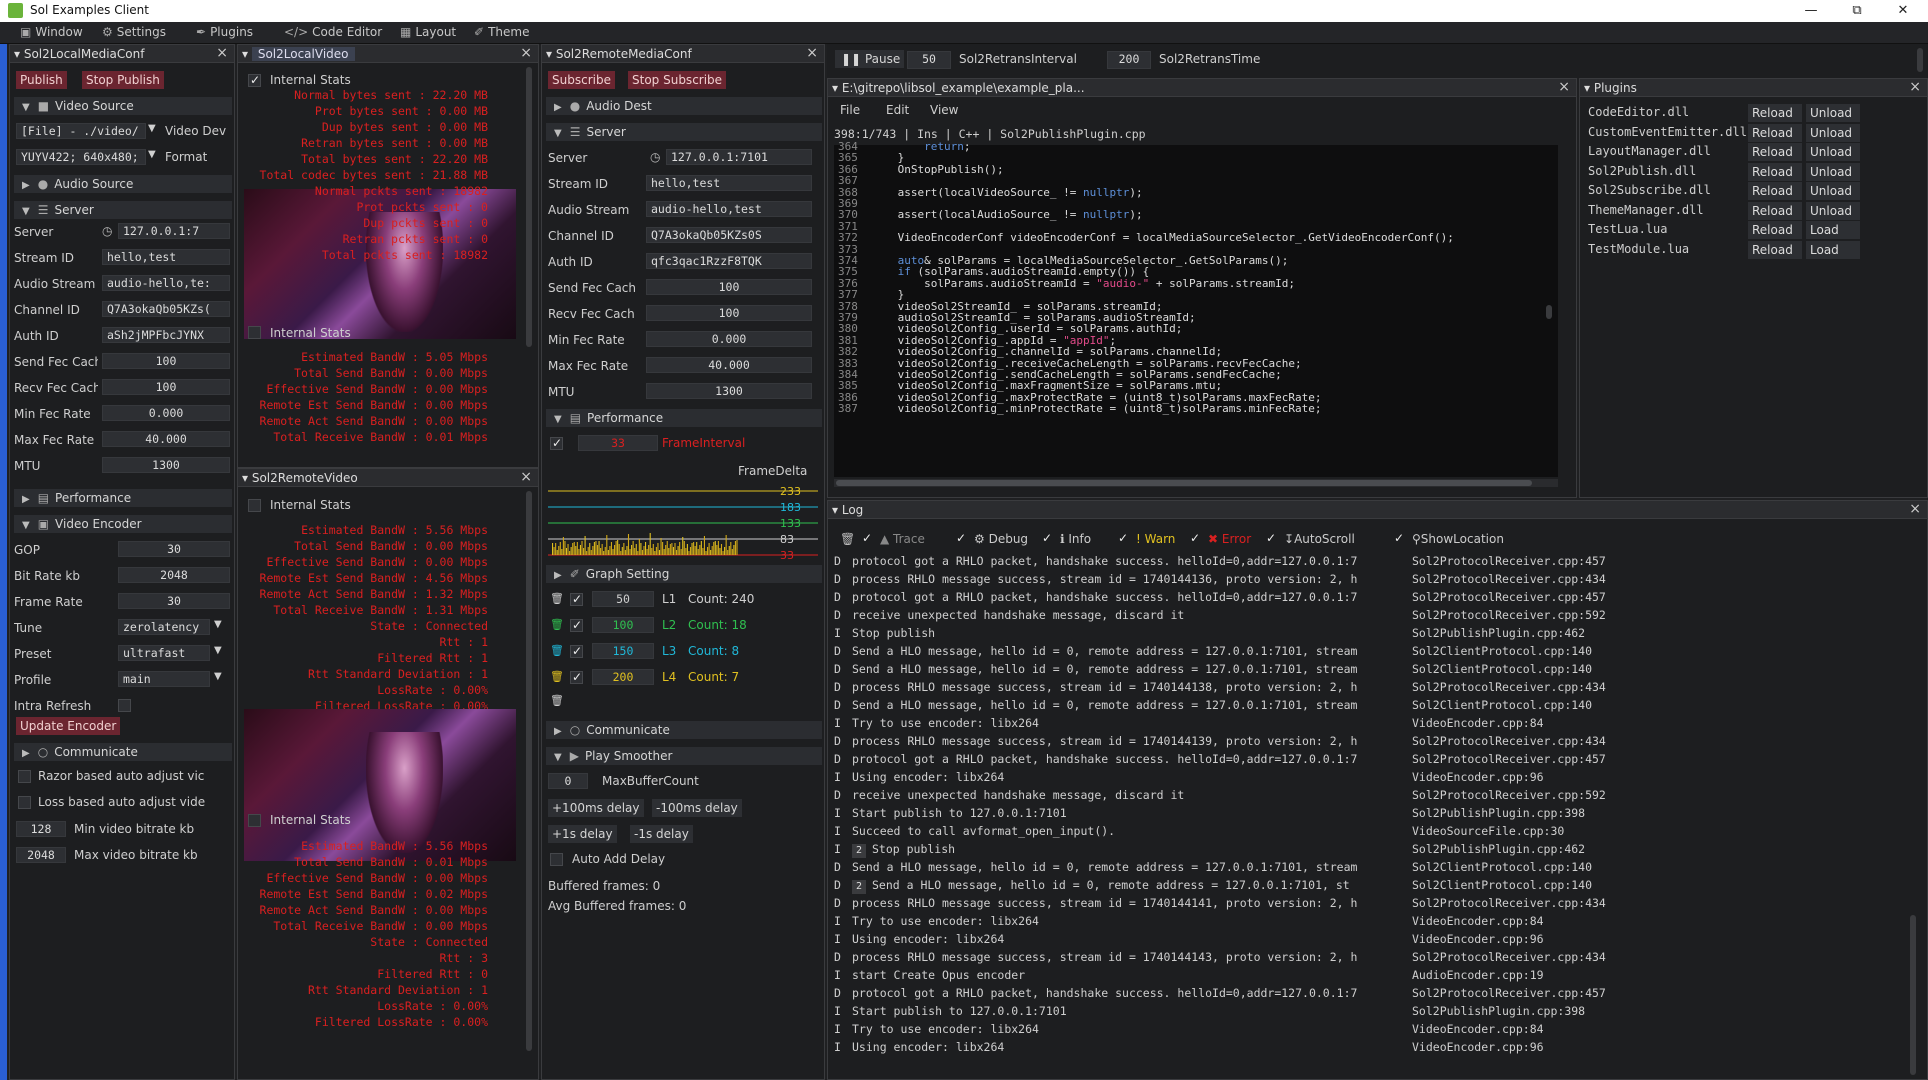  Describe the element at coordinates (1001, 539) in the screenshot. I see `debug-filter: ⚙ Debug` at that location.